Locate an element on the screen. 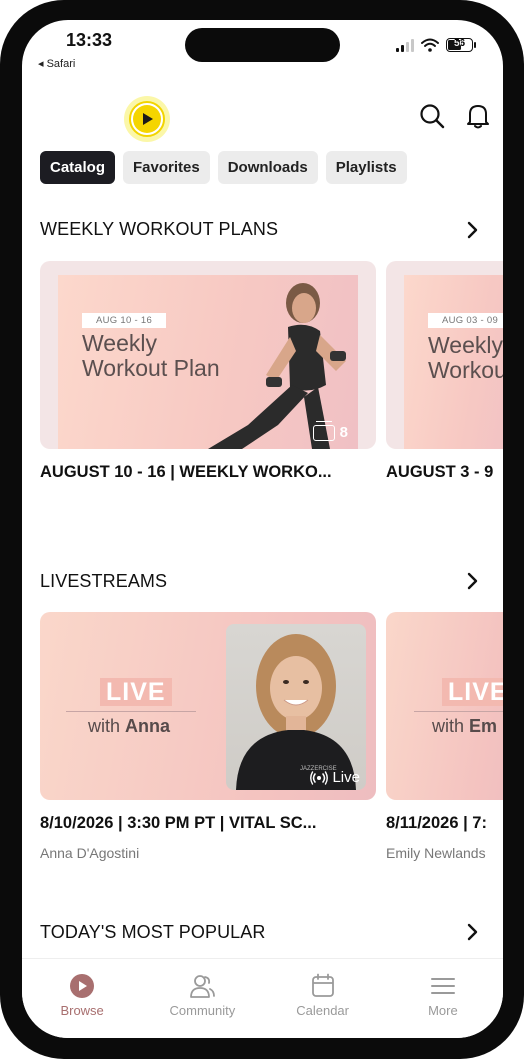  signal-icon is located at coordinates (405, 45).